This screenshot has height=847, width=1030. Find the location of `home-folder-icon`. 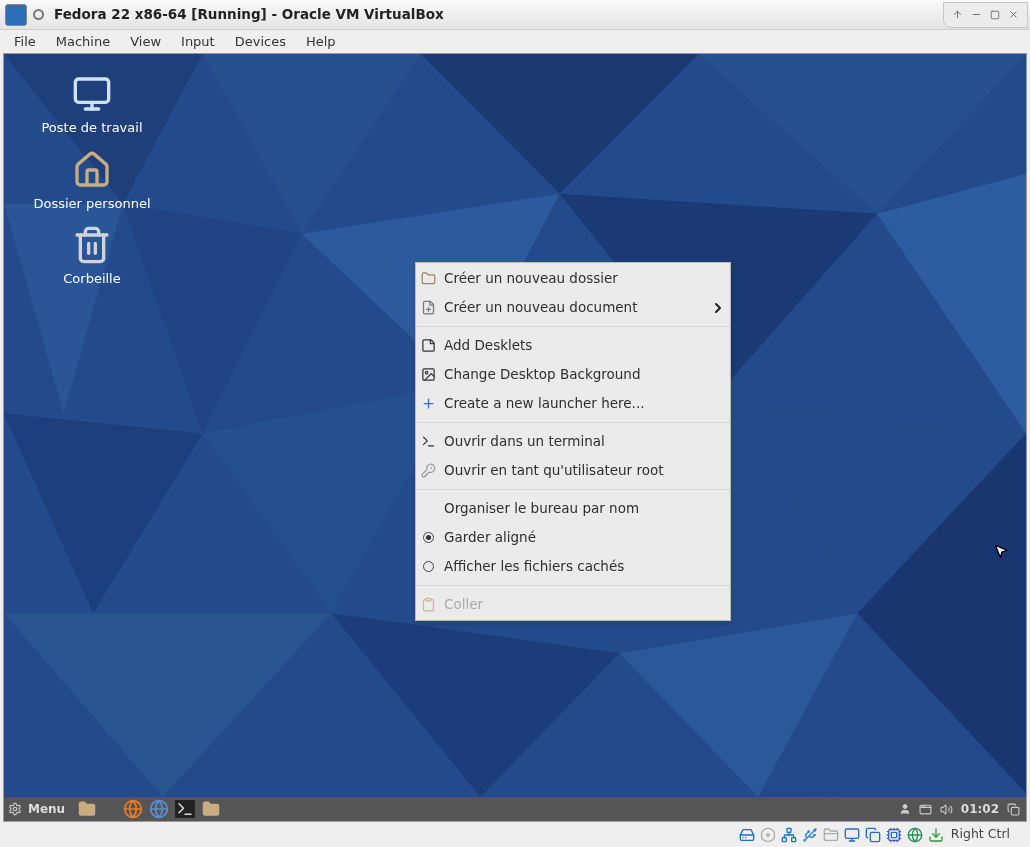

home-folder-icon is located at coordinates (92, 169).